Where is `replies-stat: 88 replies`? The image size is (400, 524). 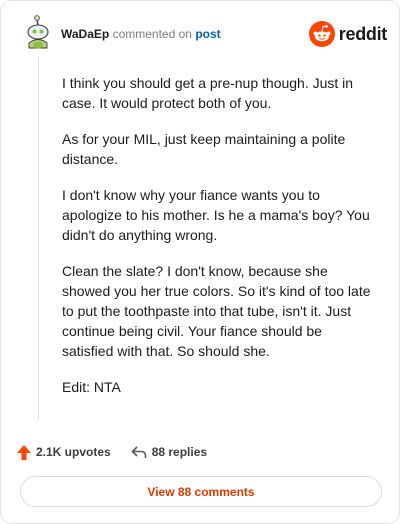
replies-stat: 88 replies is located at coordinates (169, 452).